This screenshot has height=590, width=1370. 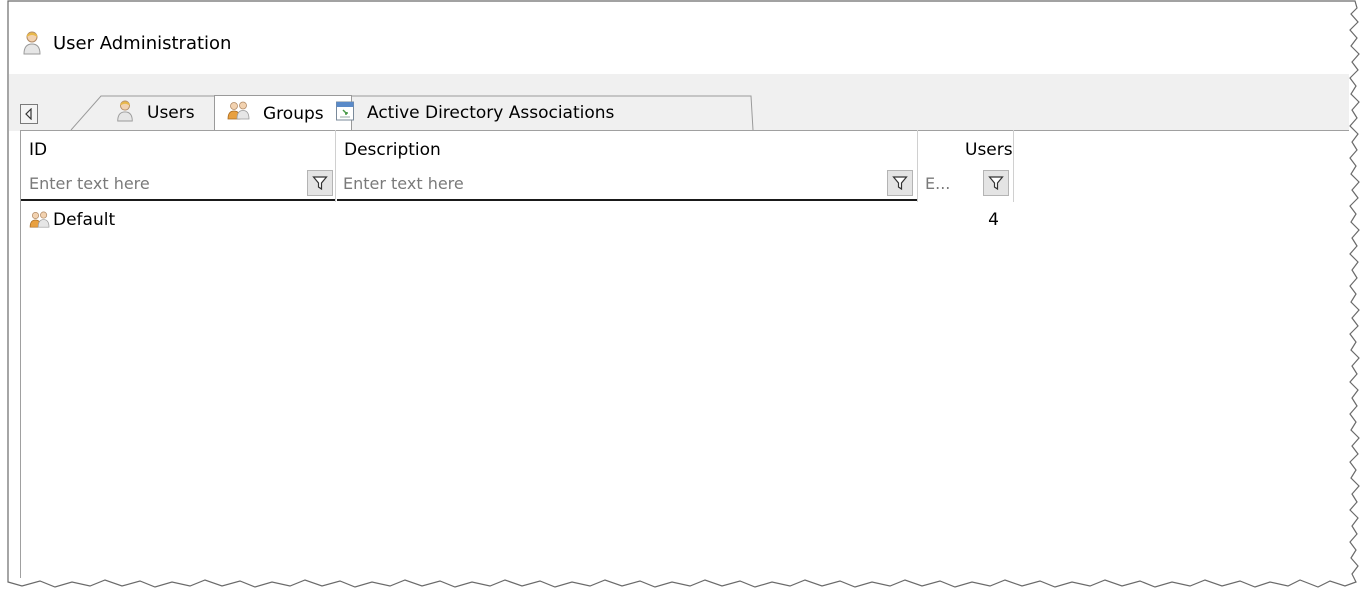 I want to click on column-header-users: Users, so click(x=989, y=150).